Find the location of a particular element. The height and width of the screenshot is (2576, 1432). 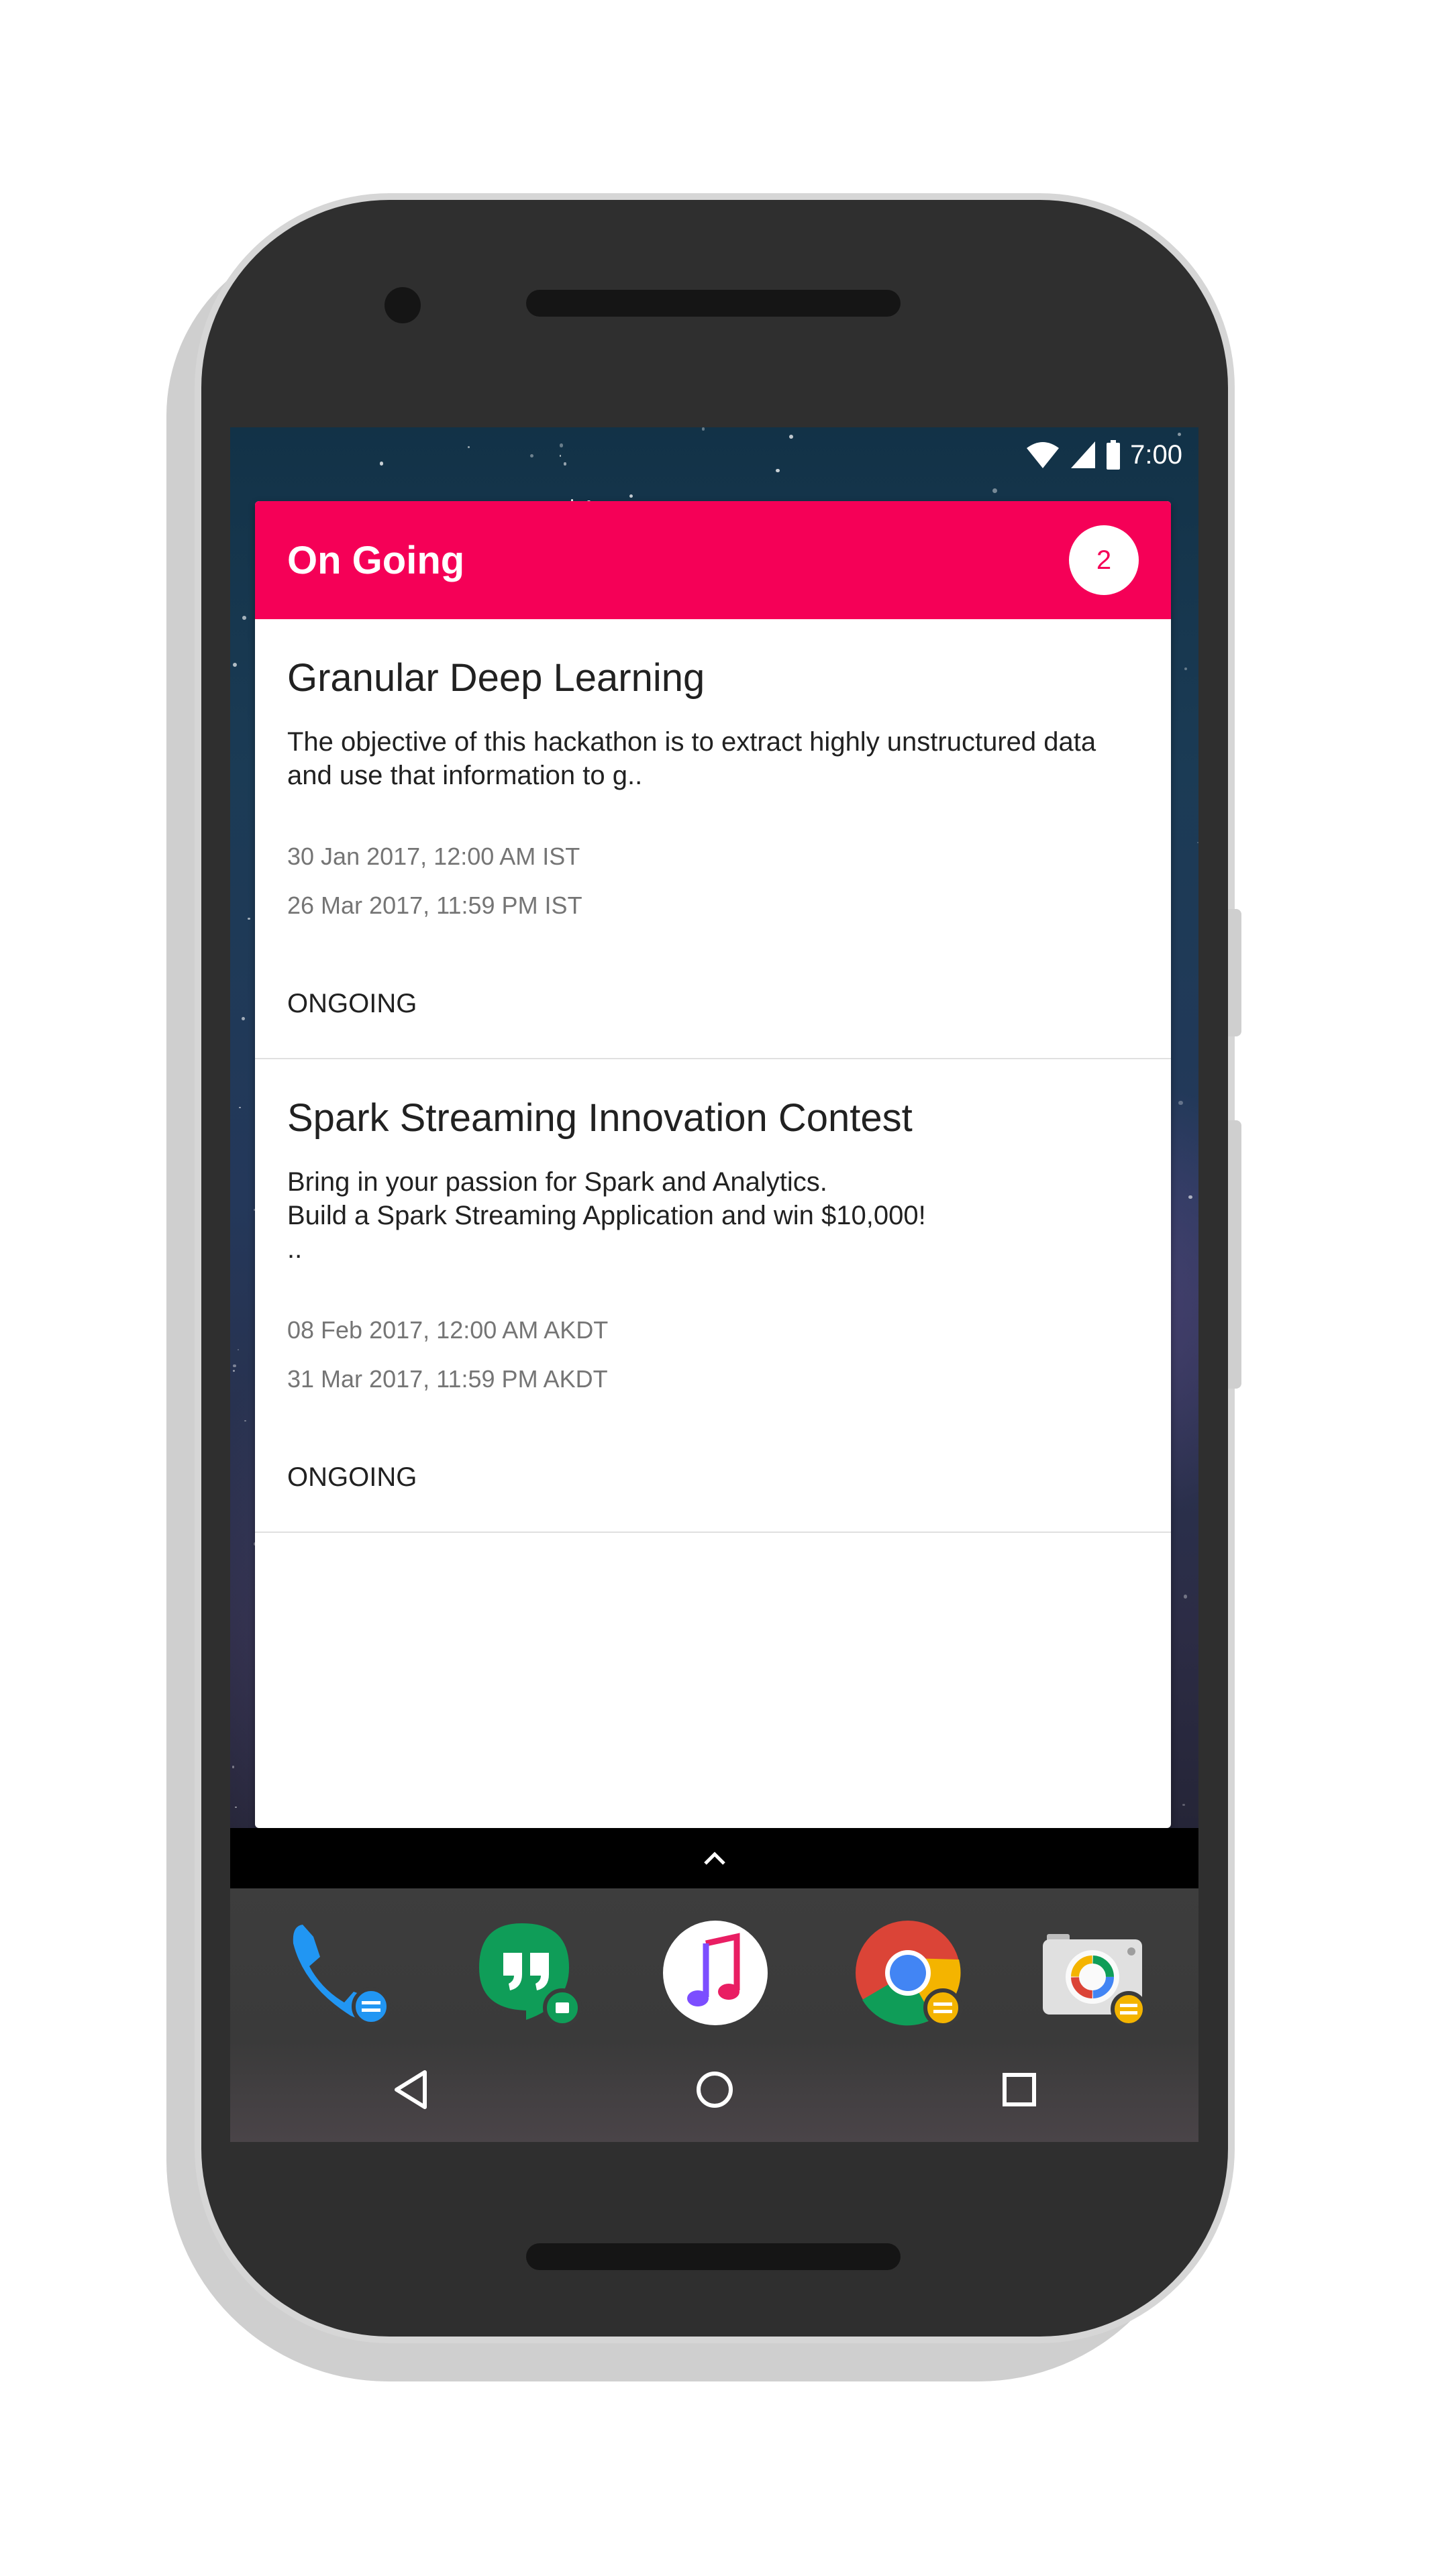

navigation-bar is located at coordinates (714, 2086).